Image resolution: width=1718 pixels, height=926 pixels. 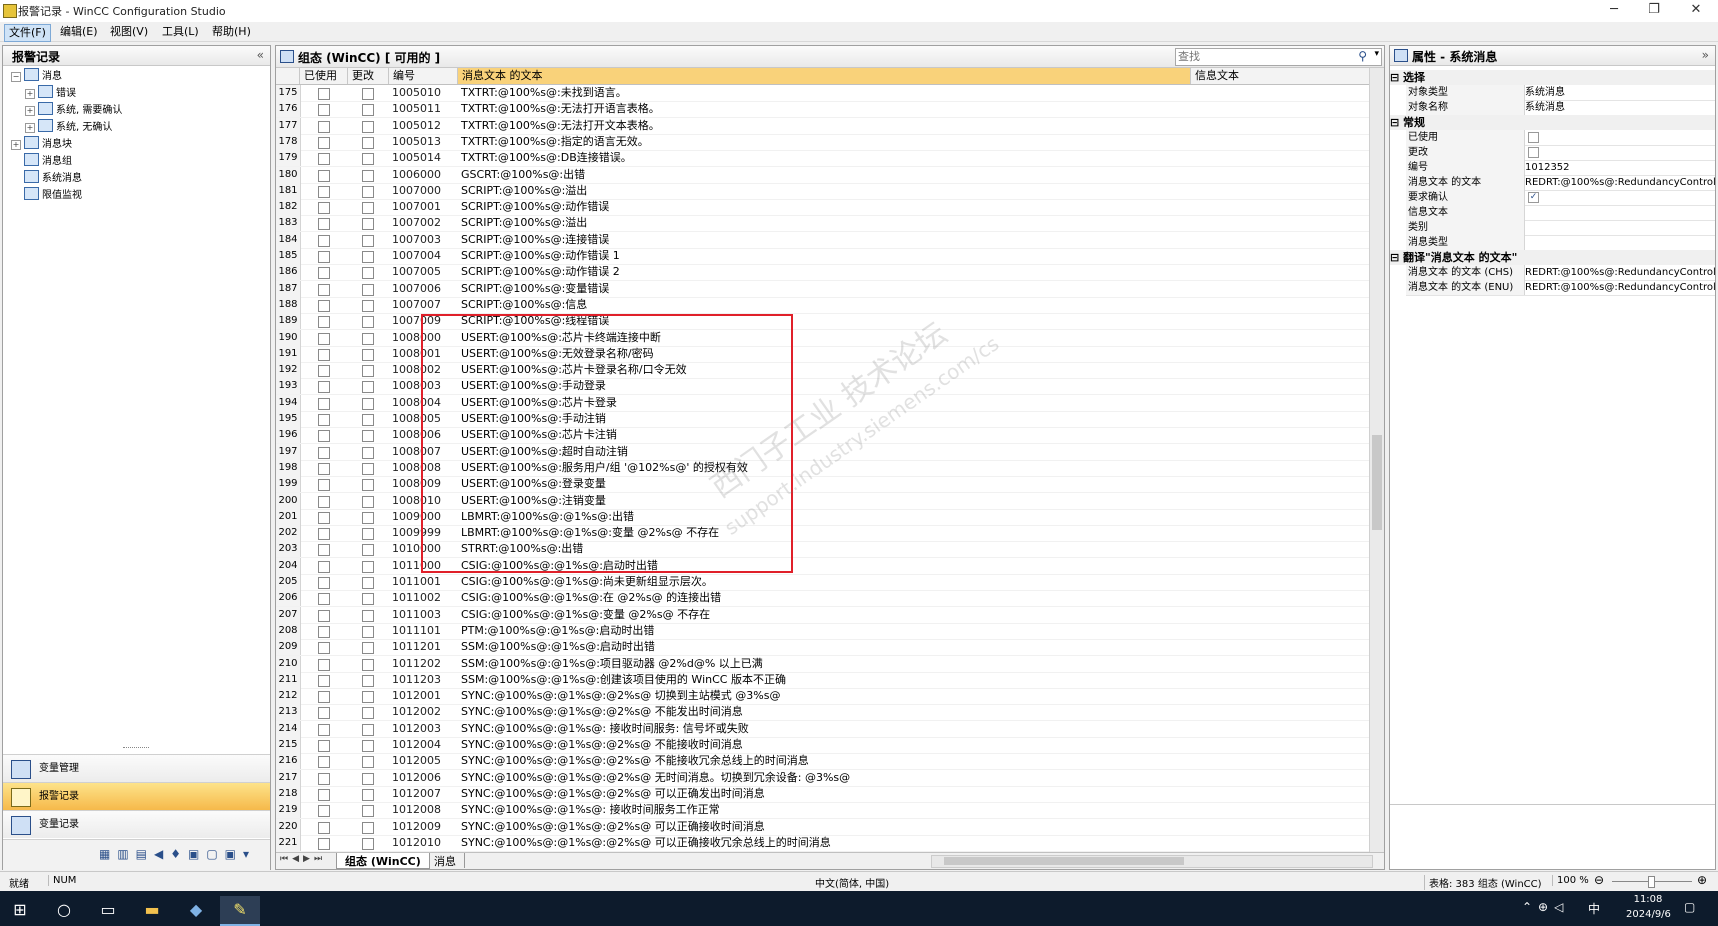 I want to click on row-number: 220, so click(x=288, y=826).